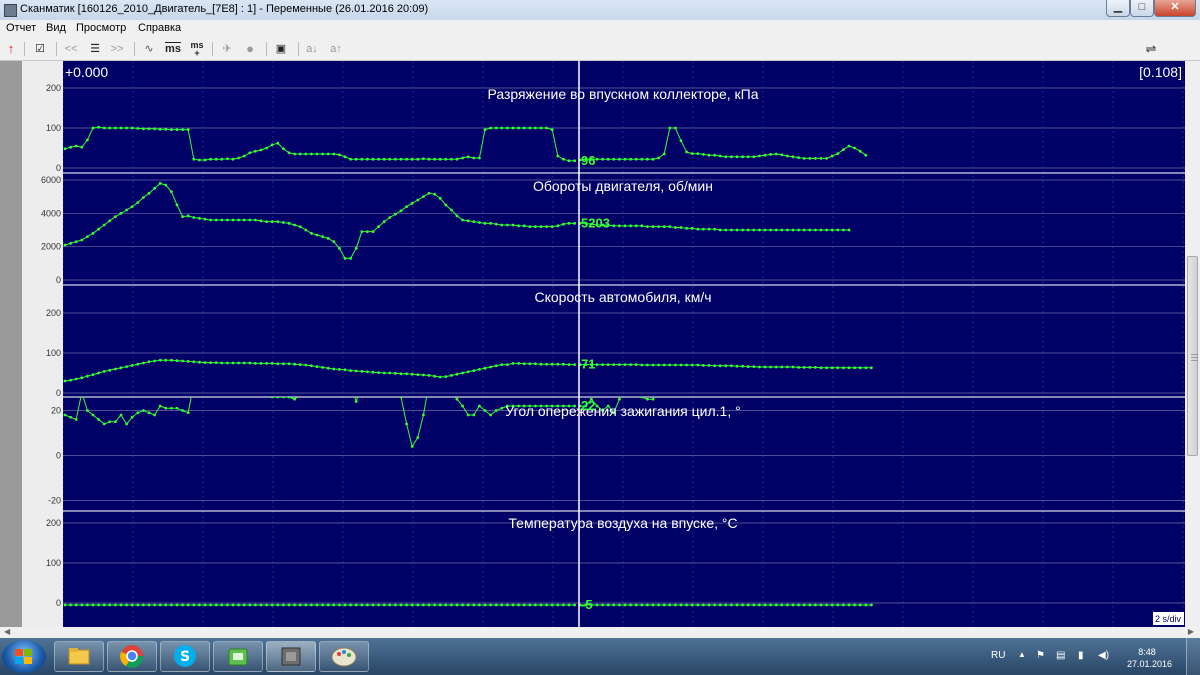  Describe the element at coordinates (56, 28) in the screenshot. I see `menu-view: Вид` at that location.